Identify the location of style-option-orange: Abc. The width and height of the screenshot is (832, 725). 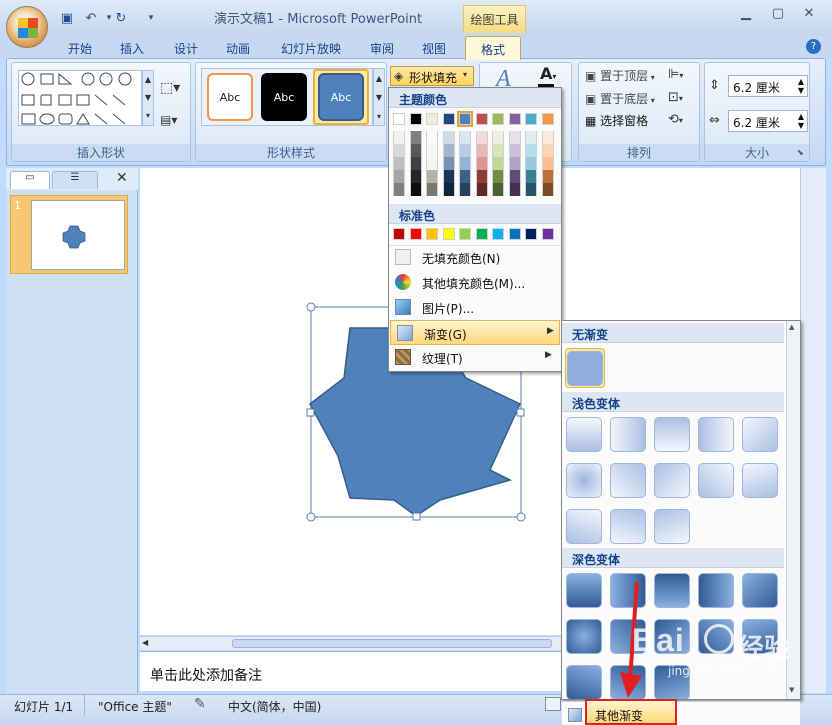
(230, 97).